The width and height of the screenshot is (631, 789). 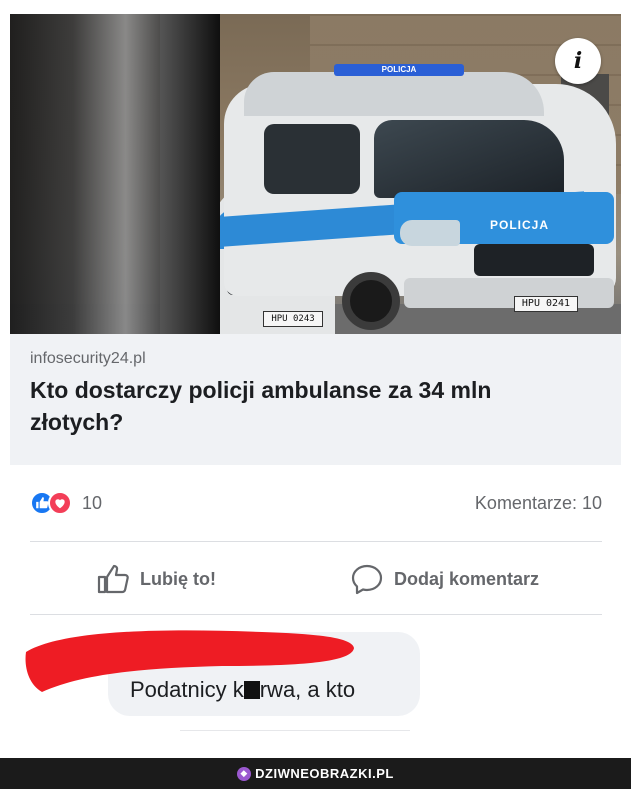 I want to click on comment-text: Podatnicy k rwa, a kto, so click(x=243, y=689).